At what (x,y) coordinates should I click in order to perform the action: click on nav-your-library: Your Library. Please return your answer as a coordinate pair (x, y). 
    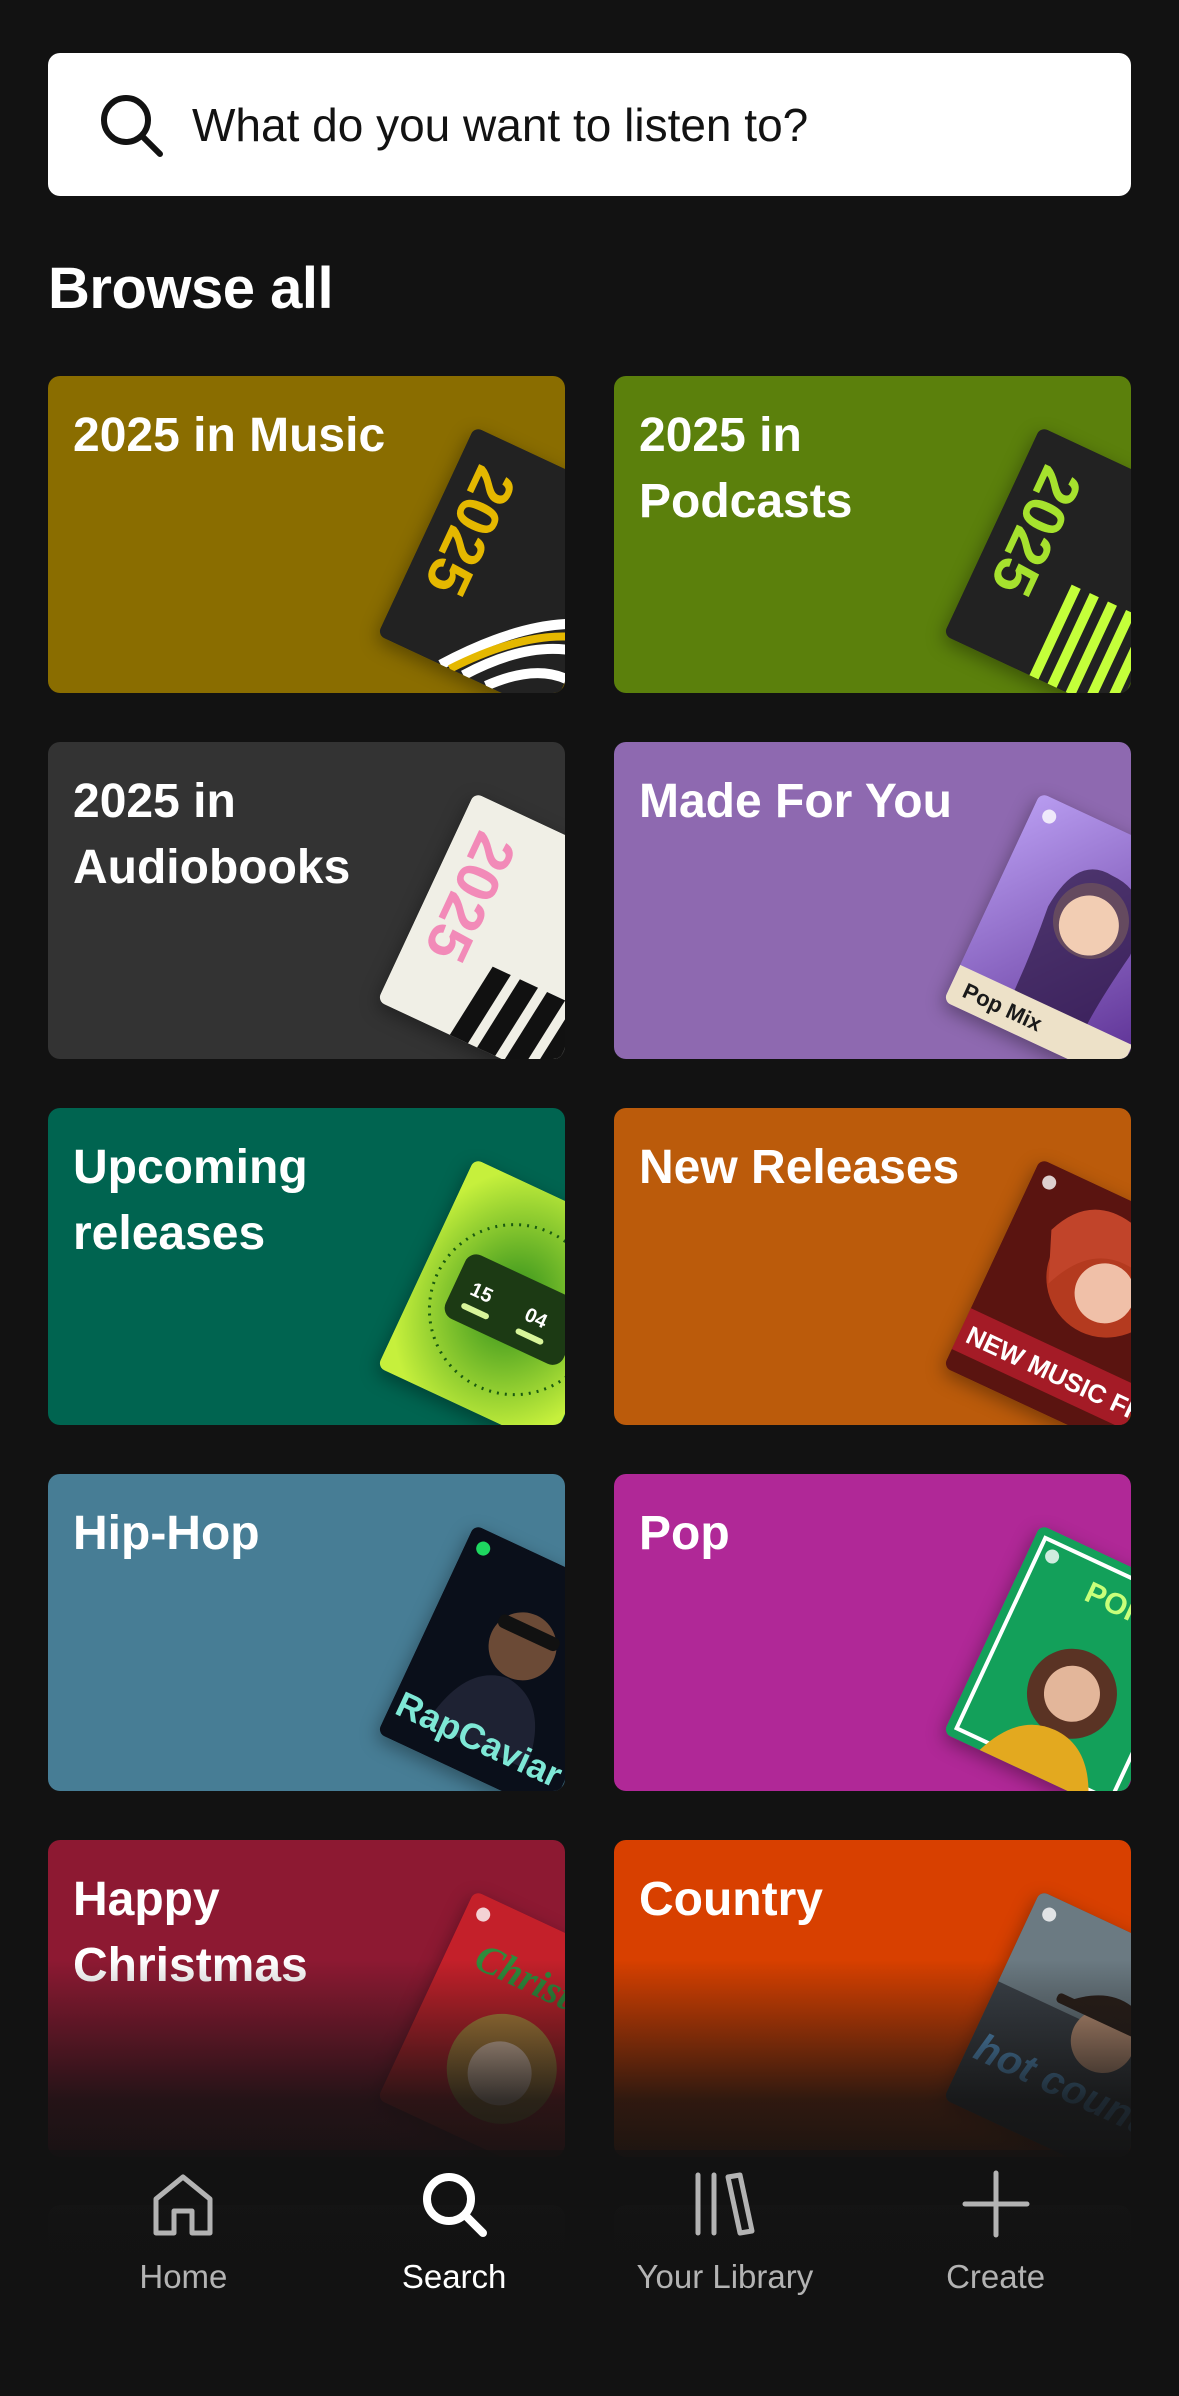
    Looking at the image, I should click on (725, 2230).